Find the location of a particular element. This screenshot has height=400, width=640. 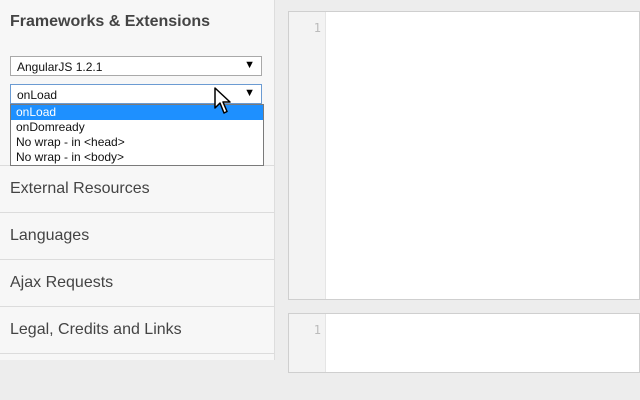

dropdown-option-ondomready: onDomready is located at coordinates (137, 127).